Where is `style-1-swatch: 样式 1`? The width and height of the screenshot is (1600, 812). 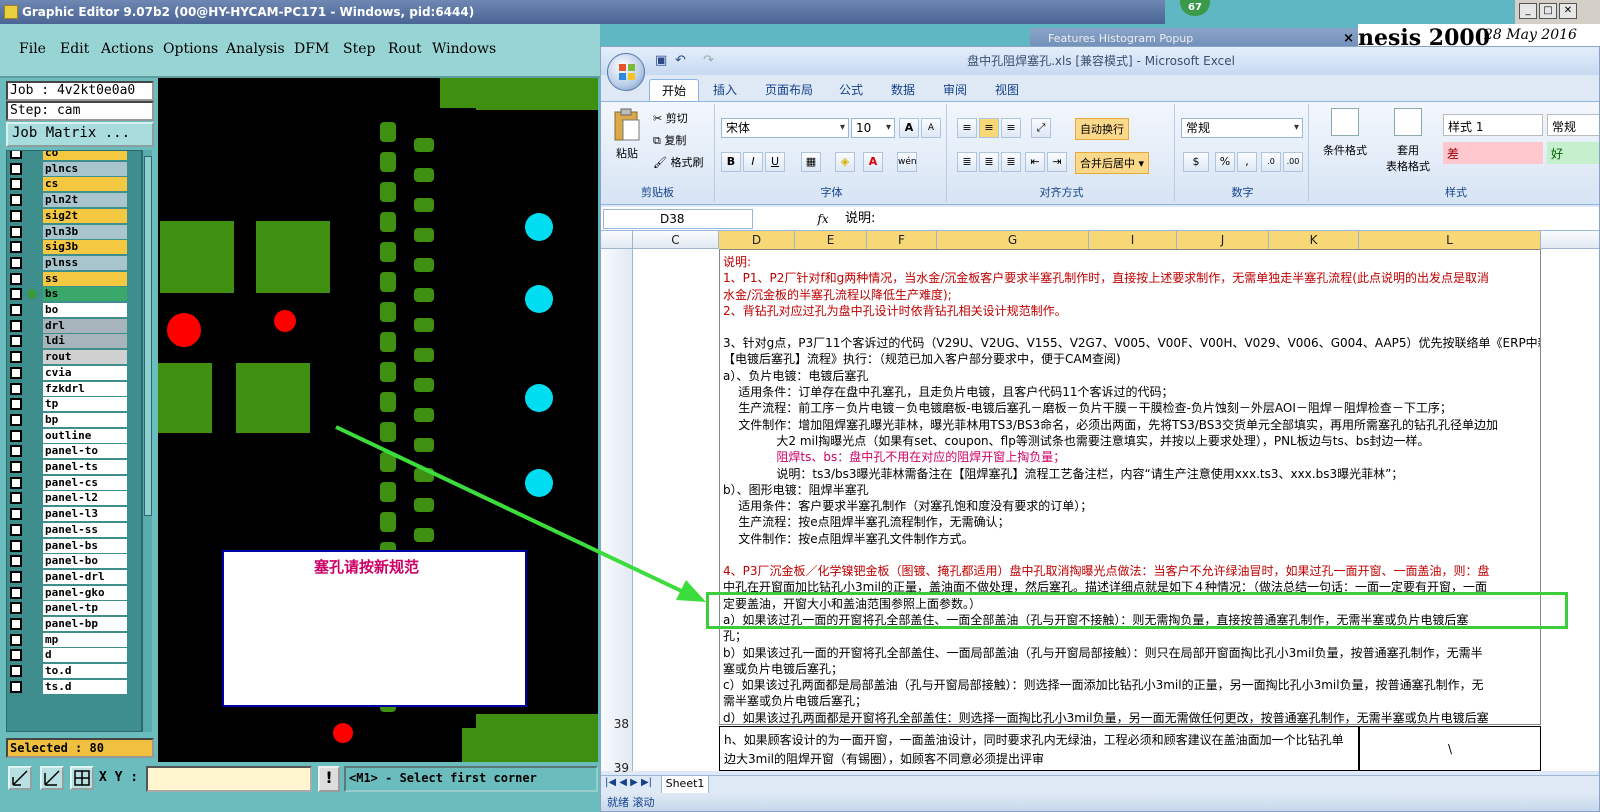
style-1-swatch: 样式 1 is located at coordinates (1493, 125).